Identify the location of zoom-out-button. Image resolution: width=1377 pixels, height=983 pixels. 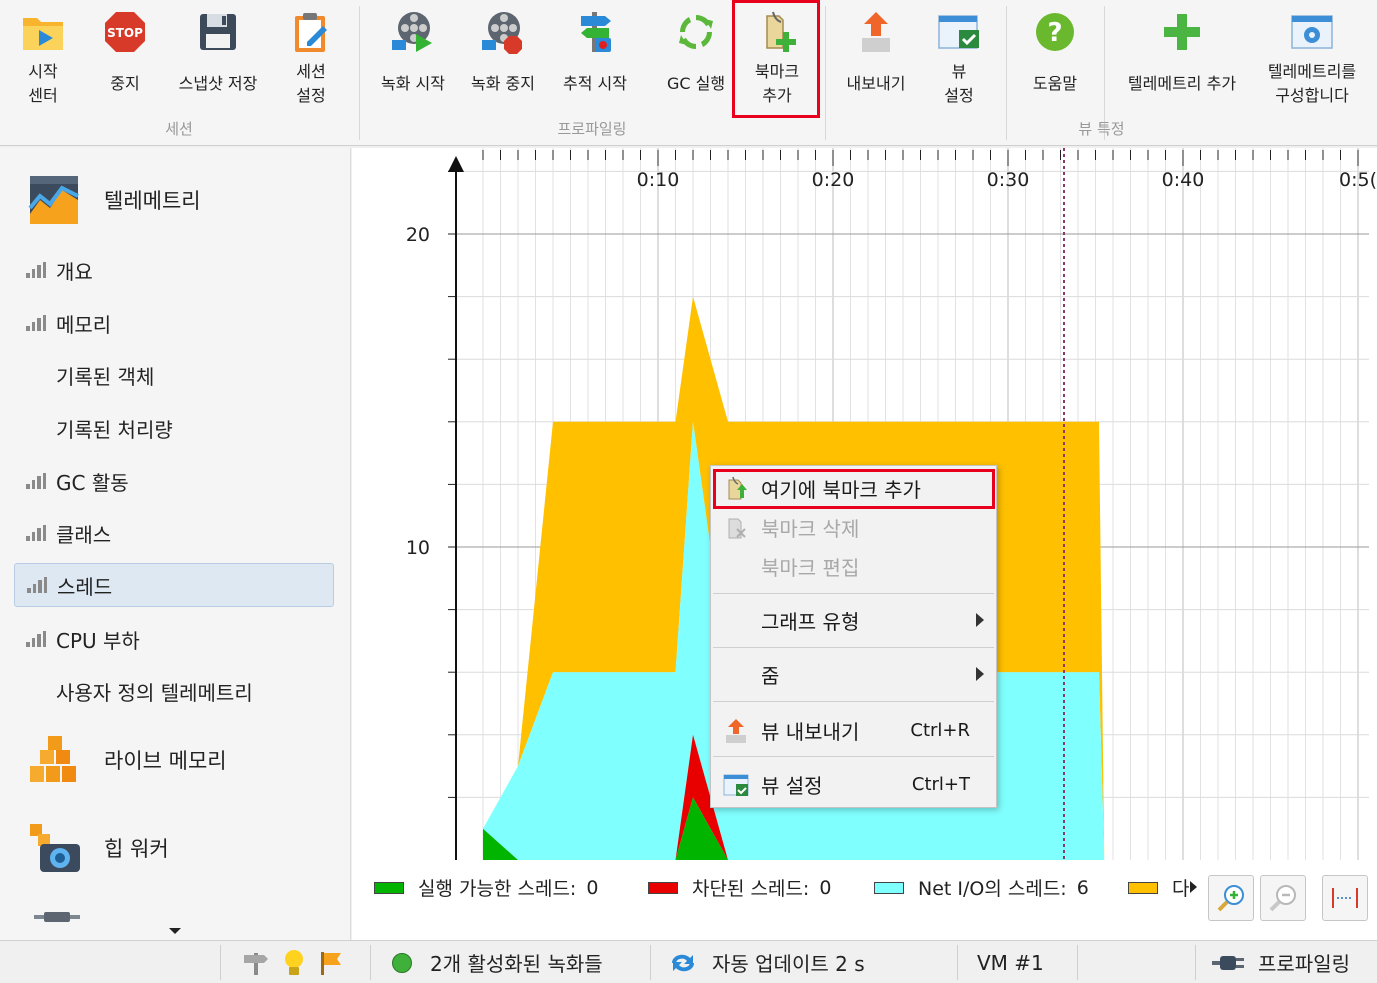
(1283, 898).